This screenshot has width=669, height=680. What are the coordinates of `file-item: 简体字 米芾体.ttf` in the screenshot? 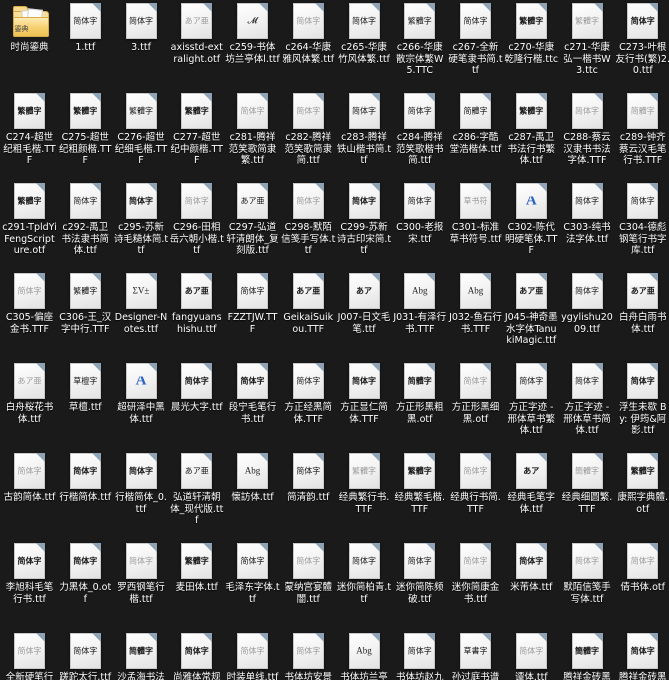 It's located at (531, 568).